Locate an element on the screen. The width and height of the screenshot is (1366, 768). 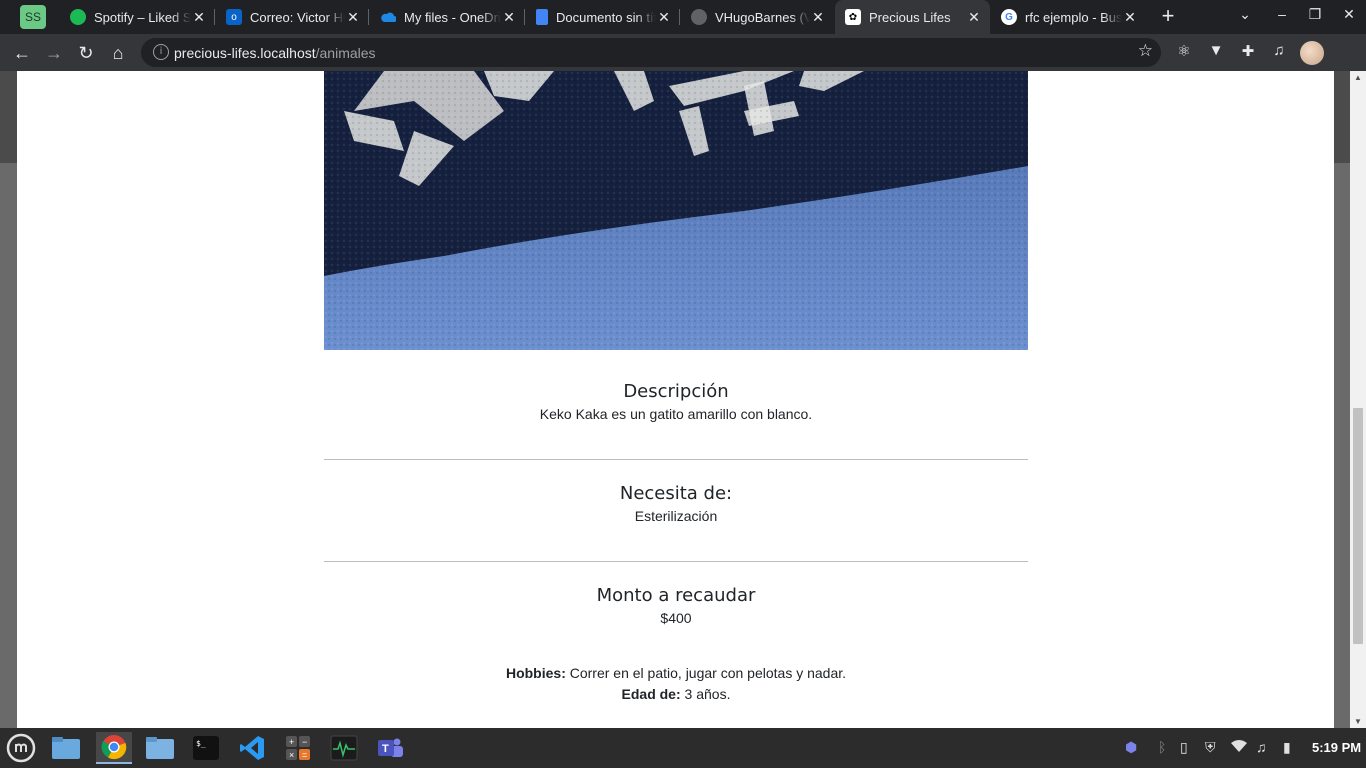
minimize-icon: – is located at coordinates (1282, 14).